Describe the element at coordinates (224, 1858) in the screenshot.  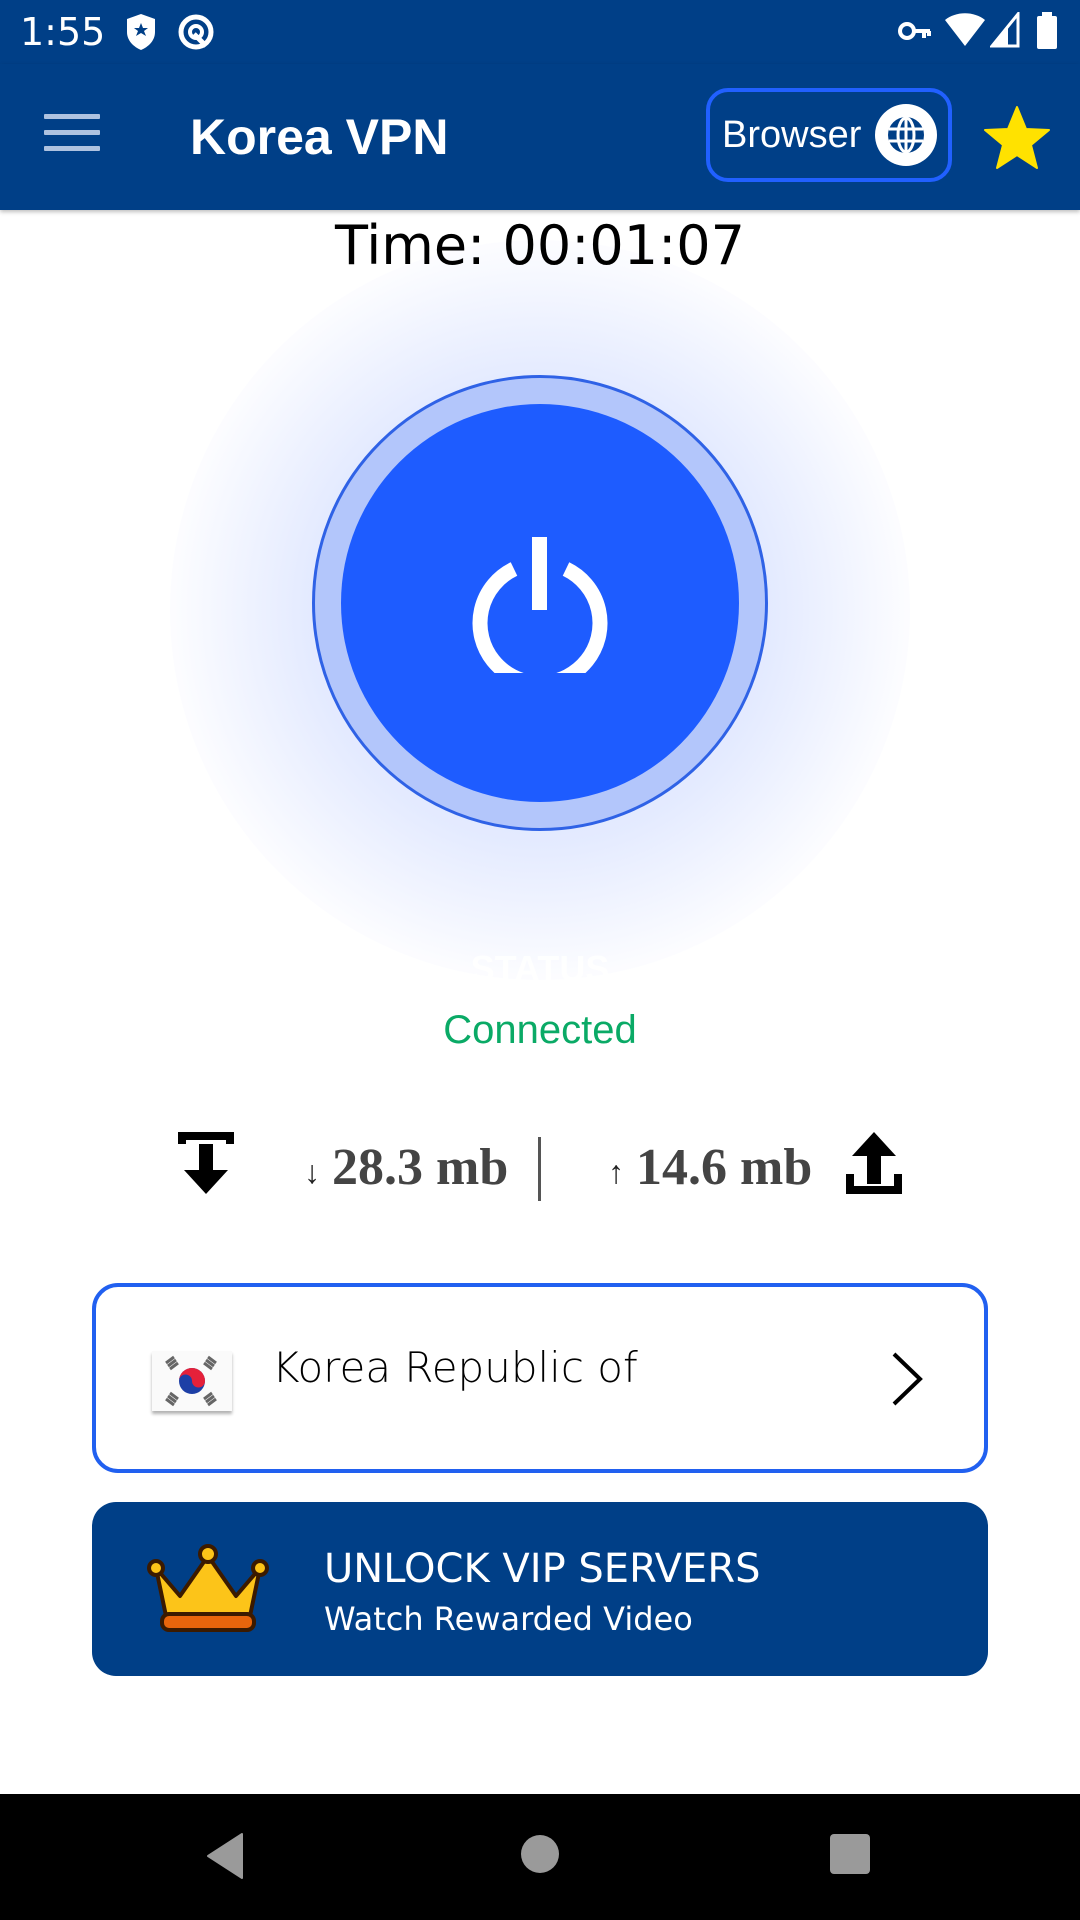
I see `back-icon` at that location.